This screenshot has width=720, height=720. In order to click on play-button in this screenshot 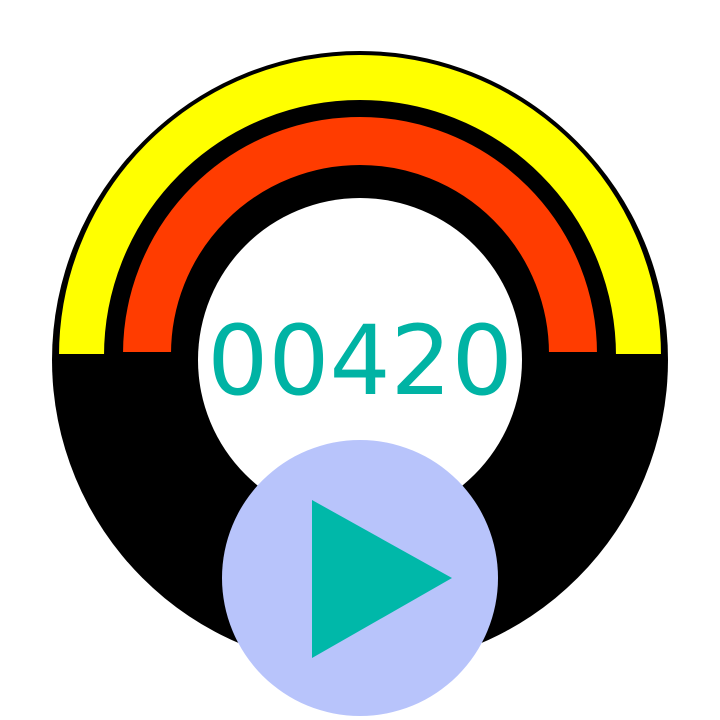, I will do `click(360, 578)`.